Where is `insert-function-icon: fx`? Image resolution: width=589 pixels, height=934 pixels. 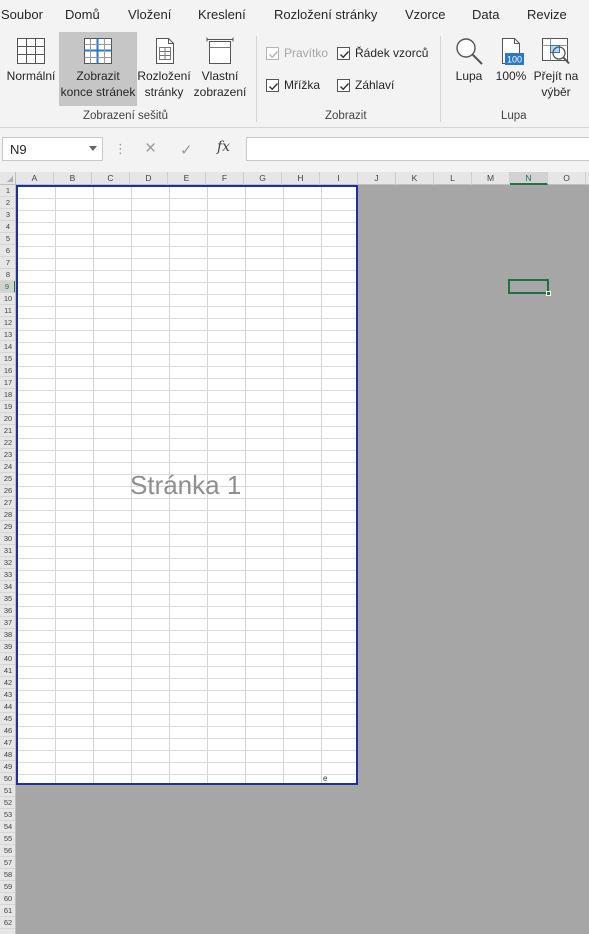 insert-function-icon: fx is located at coordinates (223, 147).